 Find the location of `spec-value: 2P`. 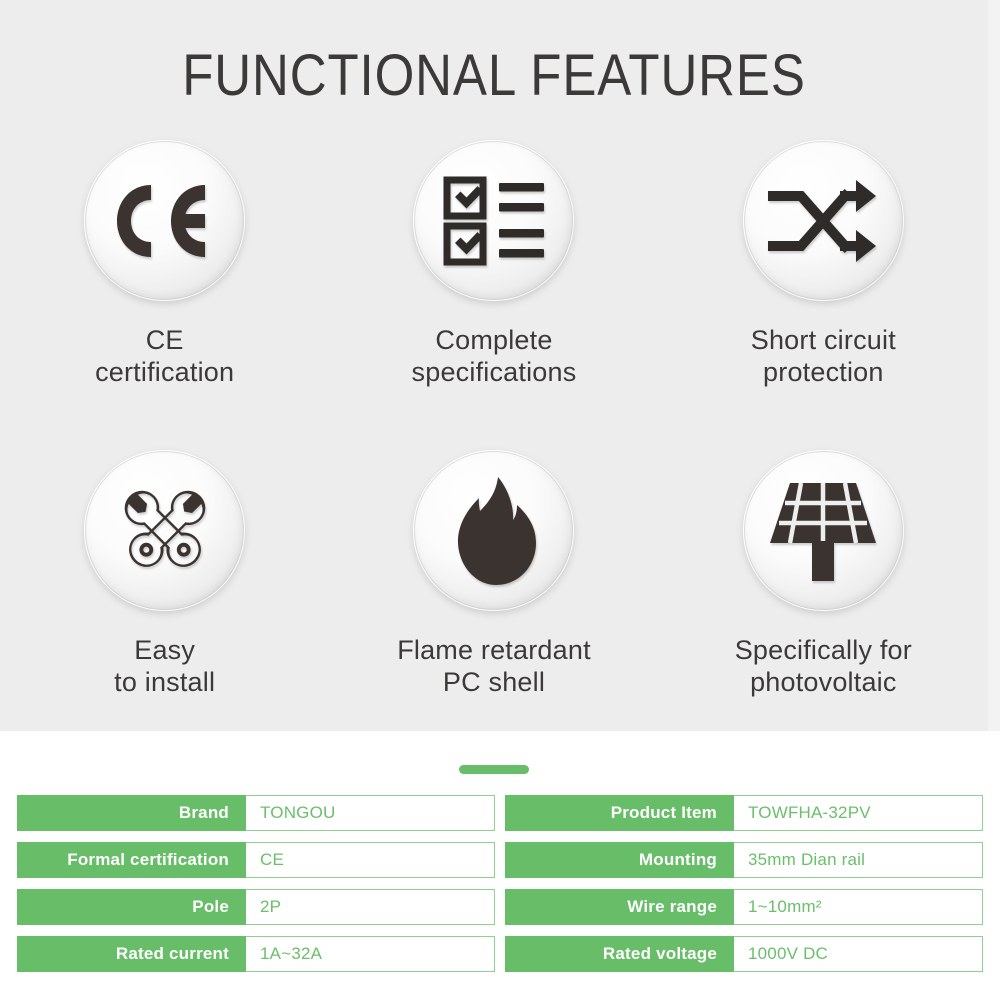

spec-value: 2P is located at coordinates (370, 907).